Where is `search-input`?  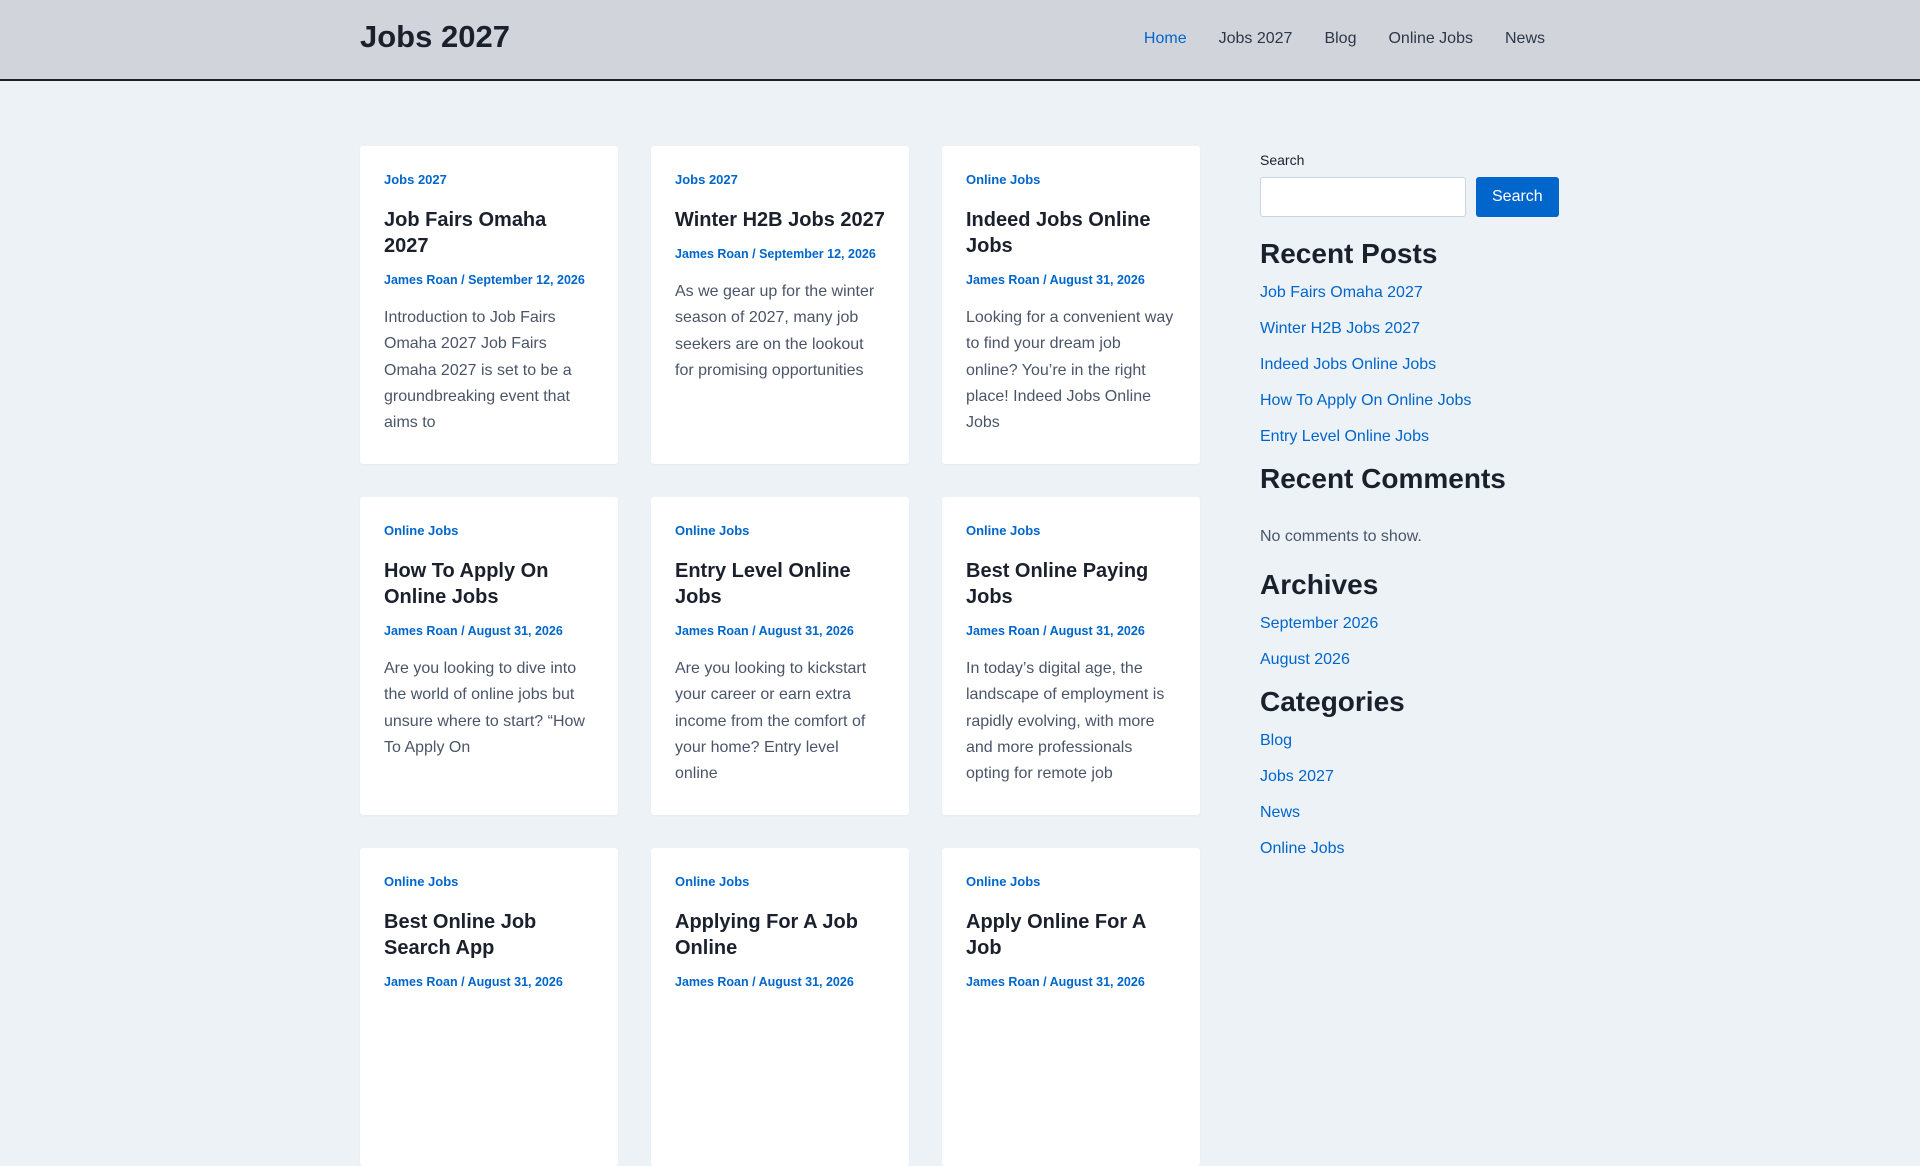 search-input is located at coordinates (1363, 197).